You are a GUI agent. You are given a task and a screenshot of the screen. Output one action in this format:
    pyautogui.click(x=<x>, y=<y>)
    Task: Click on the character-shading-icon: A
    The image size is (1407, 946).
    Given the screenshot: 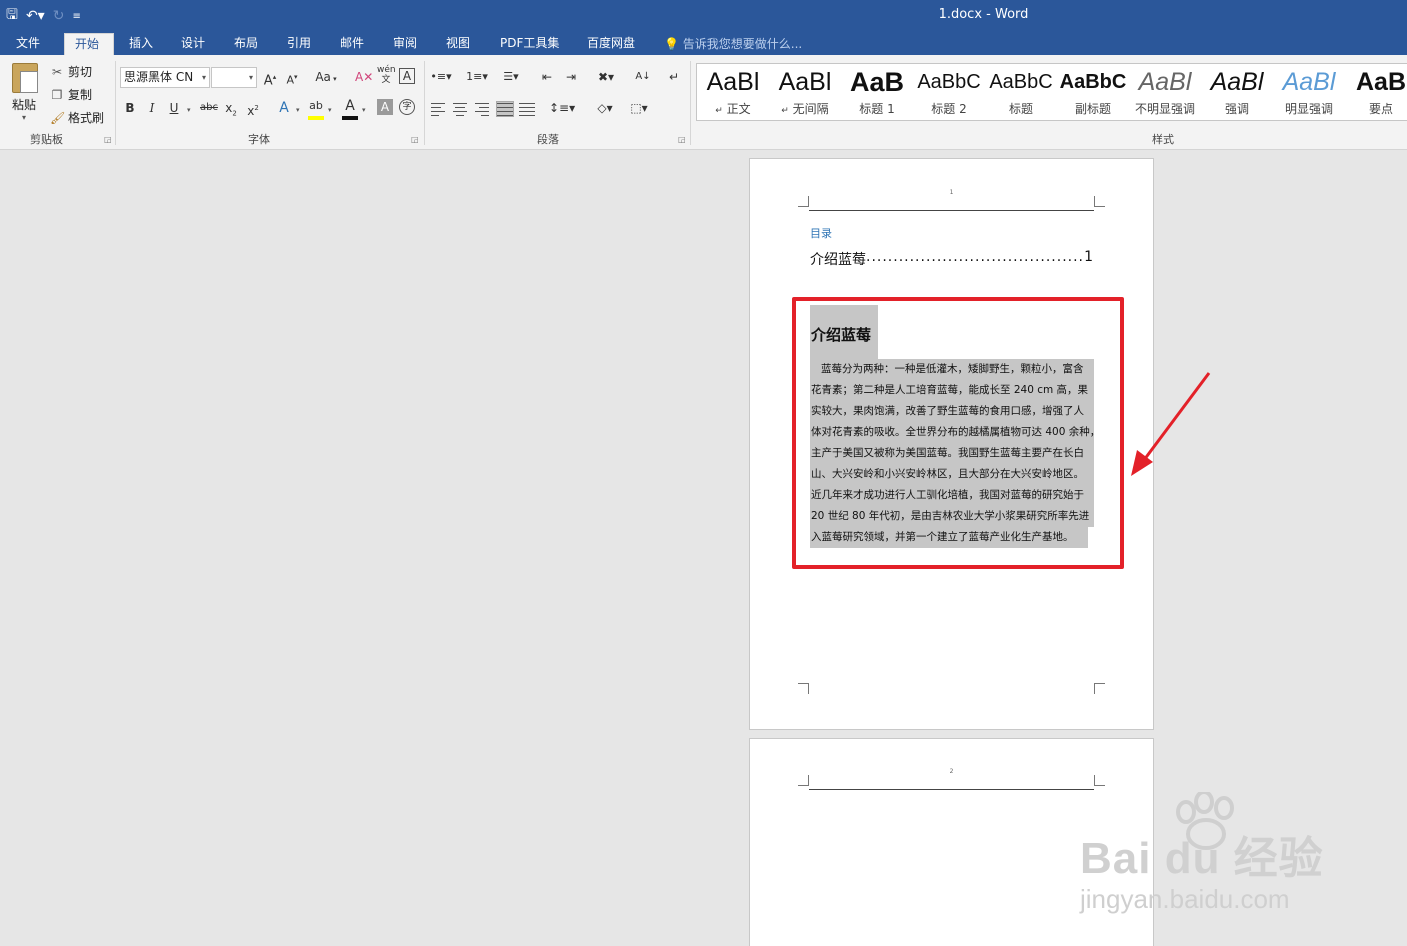 What is the action you would take?
    pyautogui.click(x=385, y=107)
    